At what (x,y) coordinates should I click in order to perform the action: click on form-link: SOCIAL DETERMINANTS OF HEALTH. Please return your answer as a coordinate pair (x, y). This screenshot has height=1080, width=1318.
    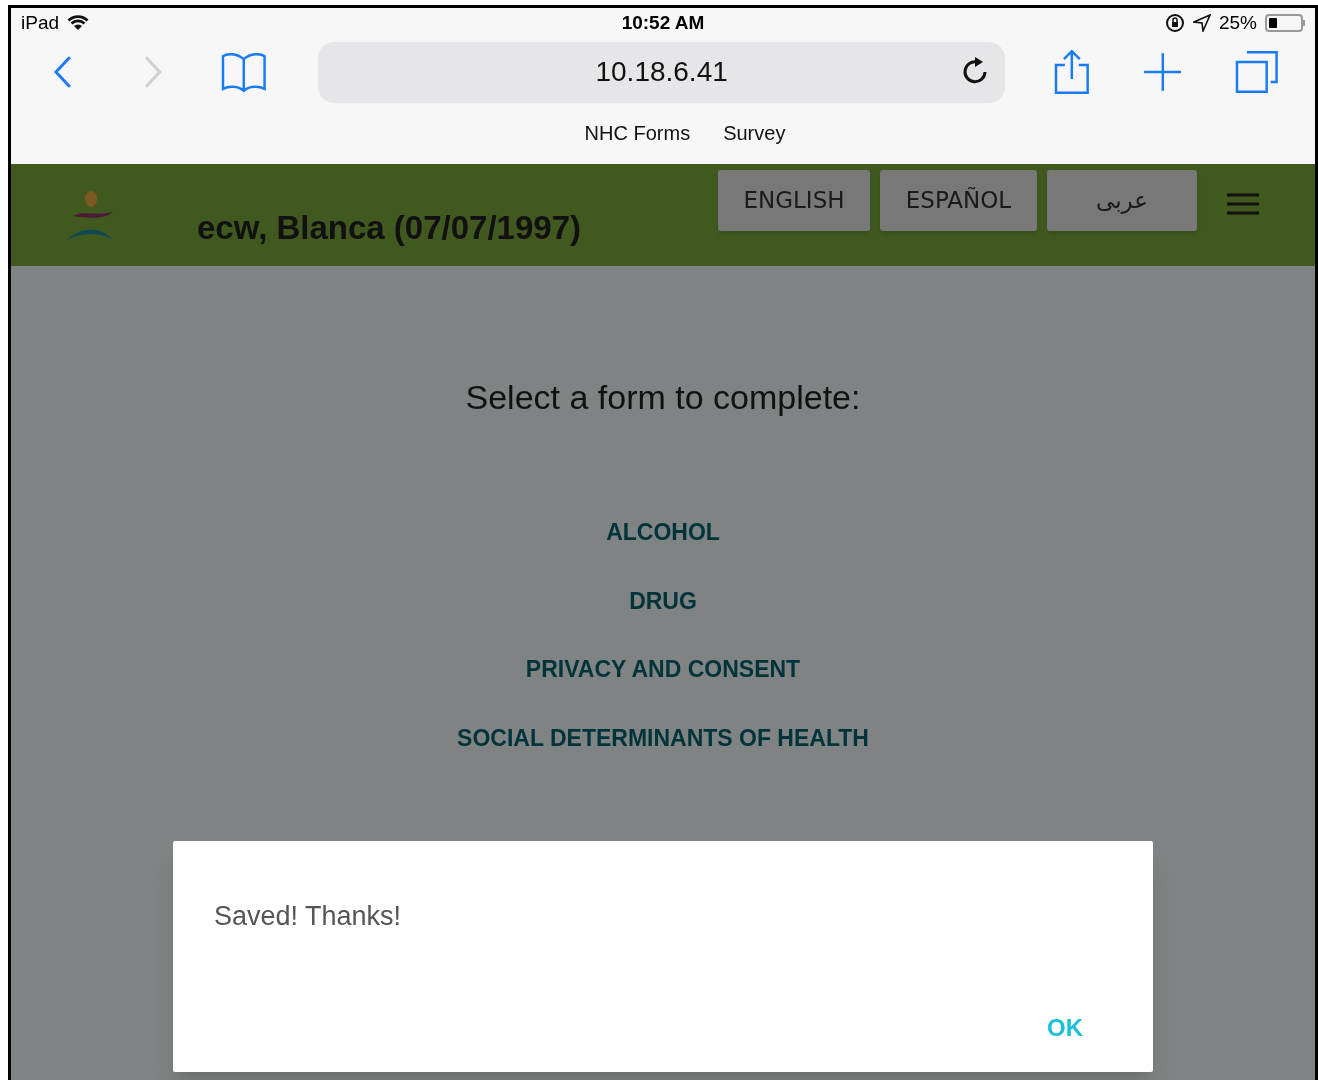
    Looking at the image, I should click on (663, 737).